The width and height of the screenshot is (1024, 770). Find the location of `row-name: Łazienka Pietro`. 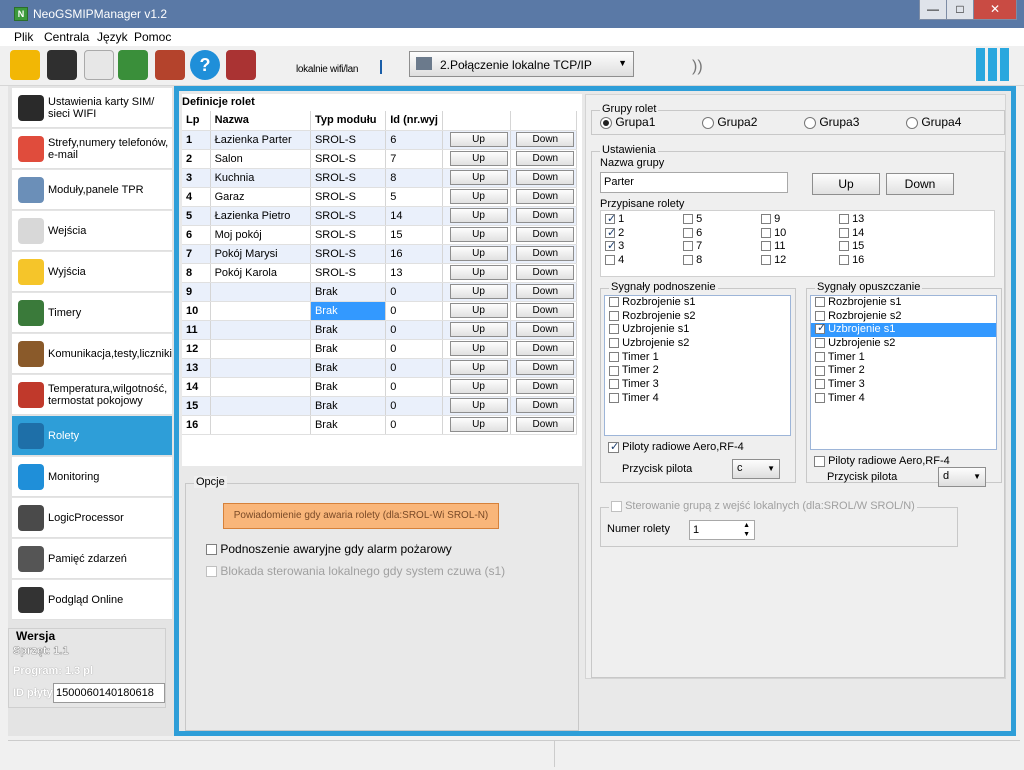

row-name: Łazienka Pietro is located at coordinates (260, 216).